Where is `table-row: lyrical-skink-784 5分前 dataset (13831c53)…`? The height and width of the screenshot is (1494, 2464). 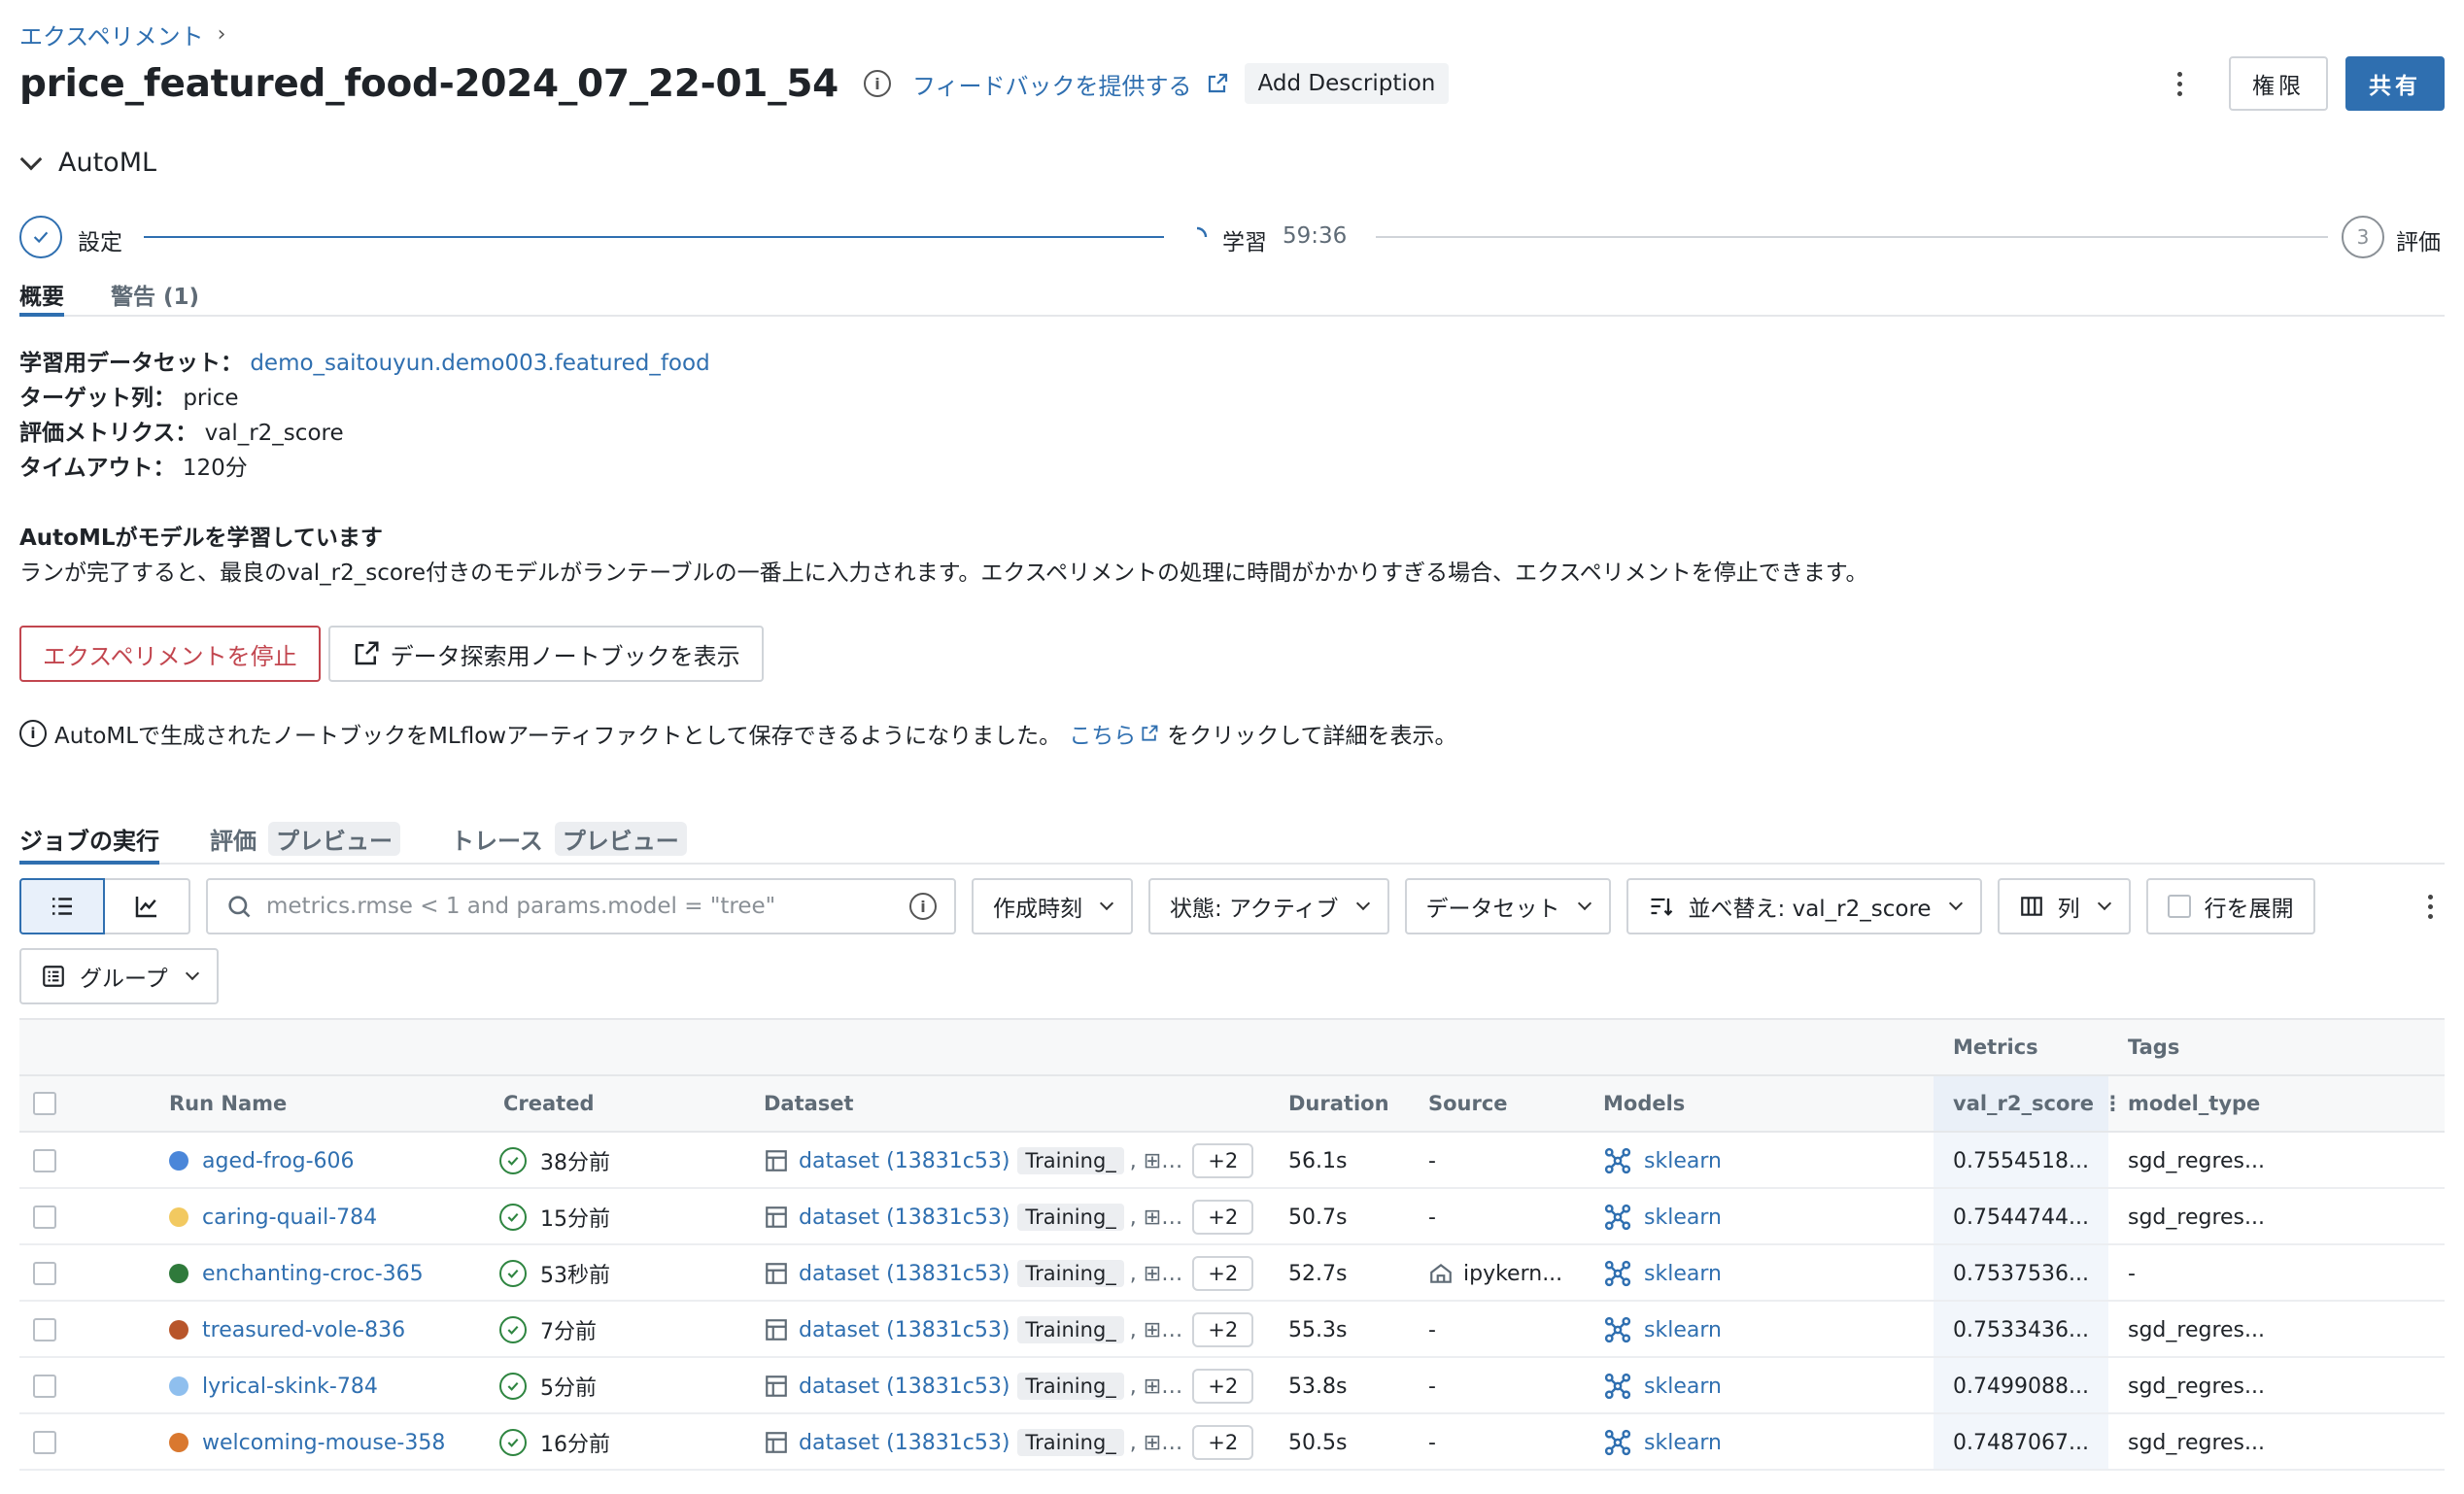
table-row: lyrical-skink-784 5分前 dataset (13831c53)… is located at coordinates (1232, 1386).